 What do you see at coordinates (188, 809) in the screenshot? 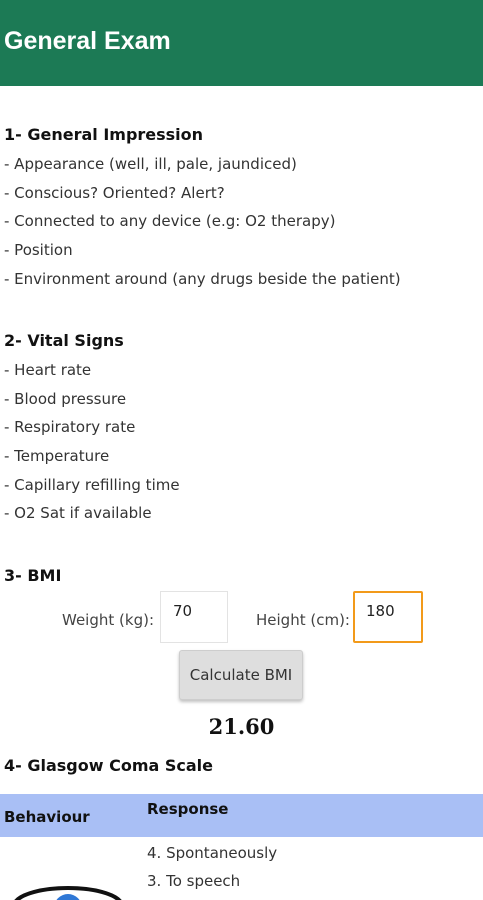
I see `response-column-header: Response` at bounding box center [188, 809].